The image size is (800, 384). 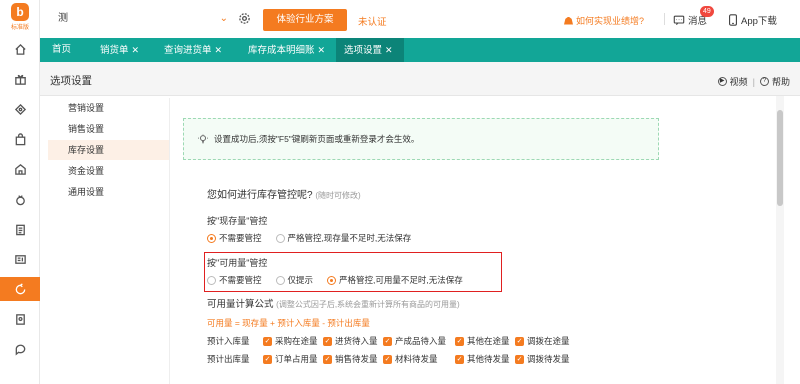 What do you see at coordinates (548, 341) in the screenshot?
I see `checkbox-label: 调拨在途量` at bounding box center [548, 341].